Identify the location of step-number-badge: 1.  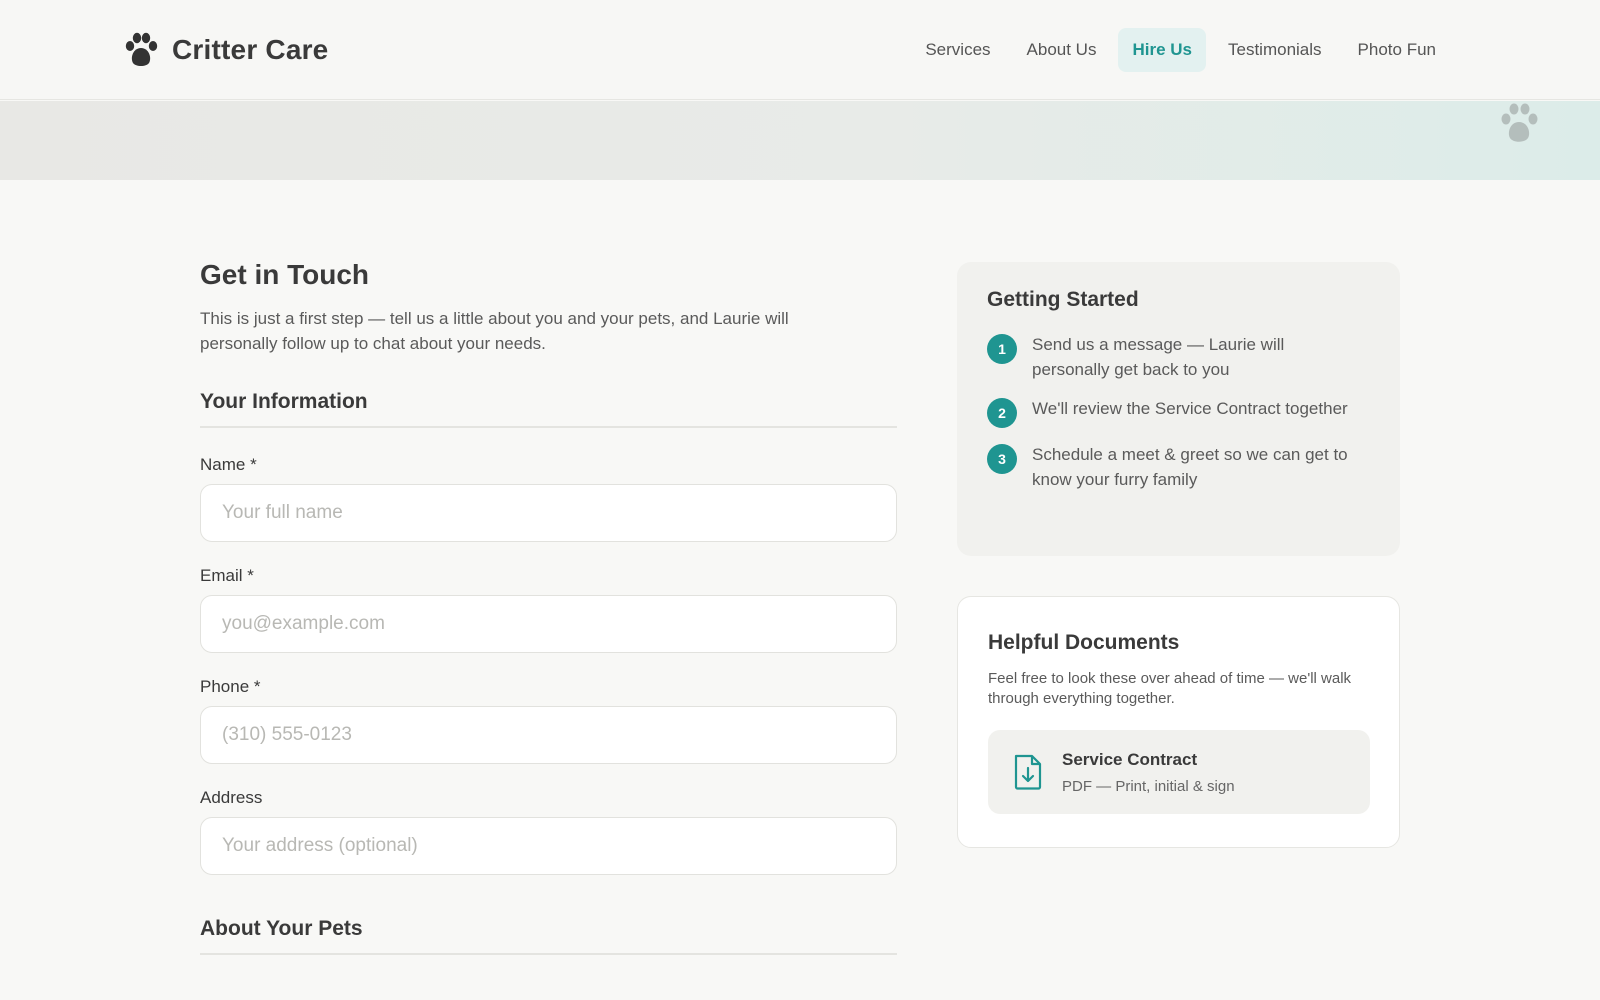
(1002, 349).